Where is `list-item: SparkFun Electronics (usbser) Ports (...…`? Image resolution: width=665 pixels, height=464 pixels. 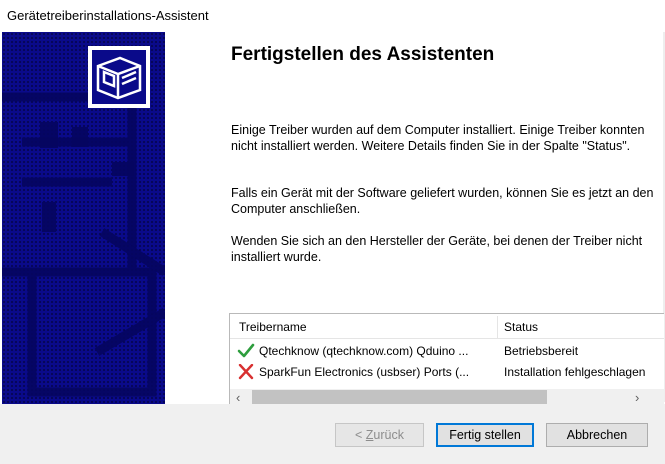
list-item: SparkFun Electronics (usbser) Ports (...… is located at coordinates (447, 372).